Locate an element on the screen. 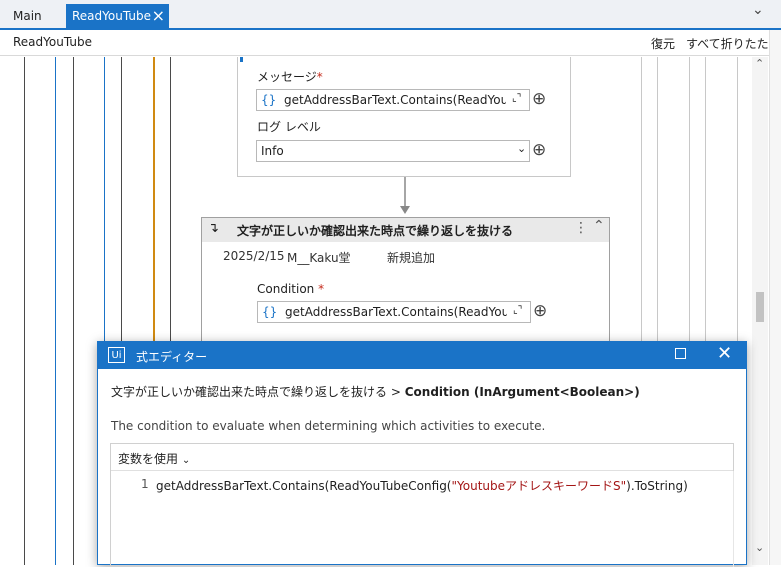  collapse-all-button: すべて折りたたむ is located at coordinates (733, 43).